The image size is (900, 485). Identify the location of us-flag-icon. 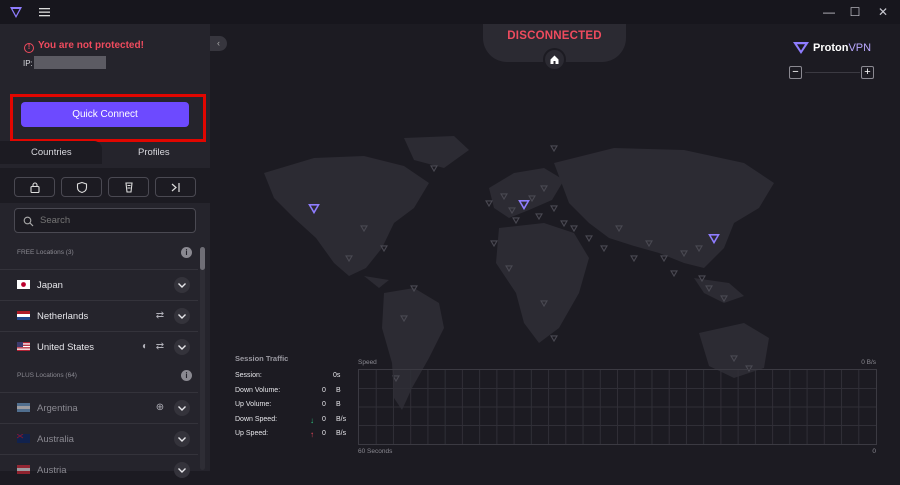
(23, 346).